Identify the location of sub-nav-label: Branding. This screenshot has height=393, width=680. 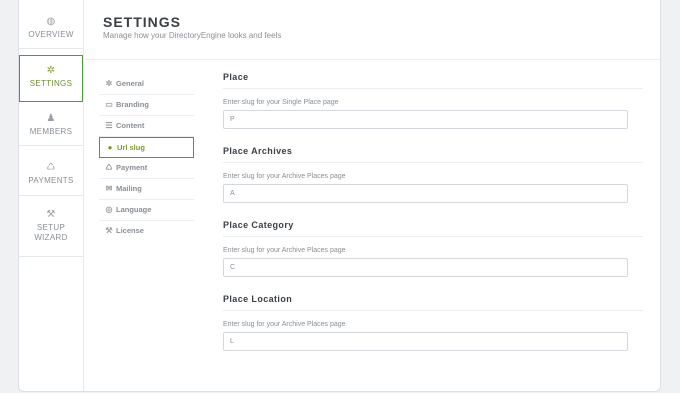
(132, 104).